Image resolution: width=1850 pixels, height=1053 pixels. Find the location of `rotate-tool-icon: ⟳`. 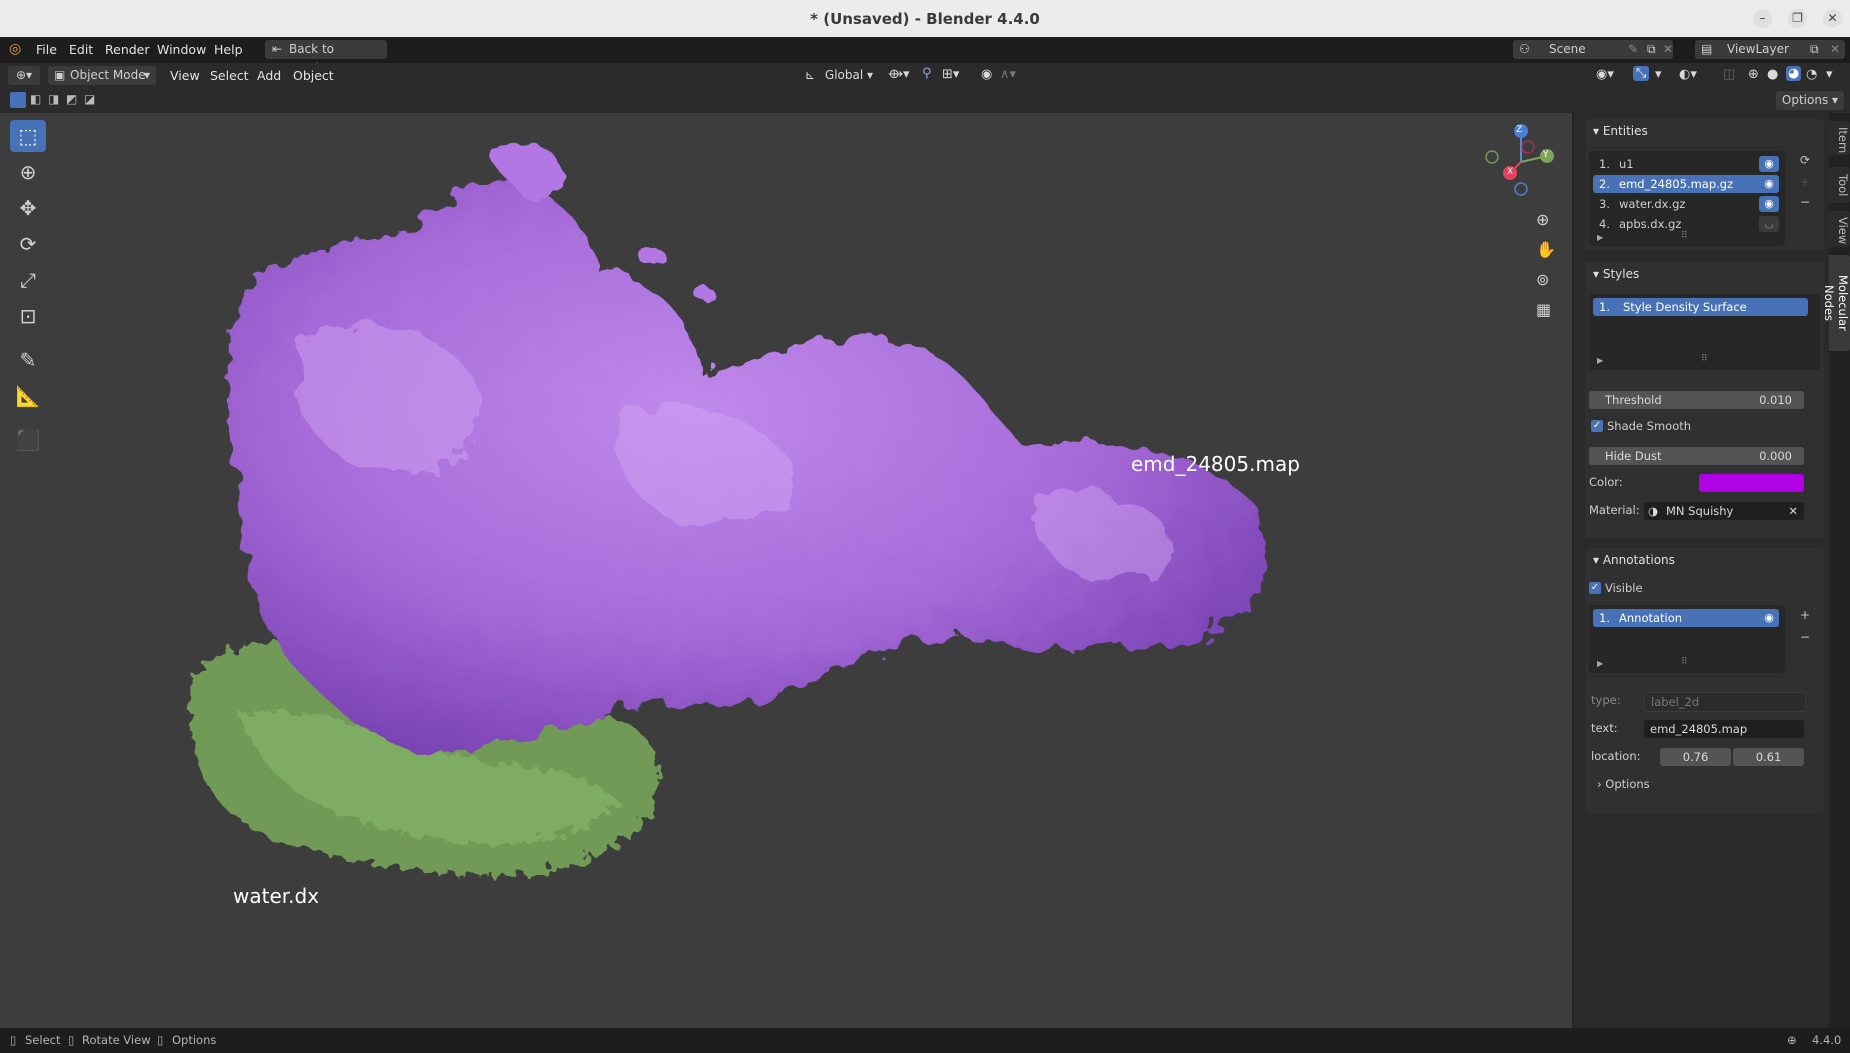

rotate-tool-icon: ⟳ is located at coordinates (28, 244).